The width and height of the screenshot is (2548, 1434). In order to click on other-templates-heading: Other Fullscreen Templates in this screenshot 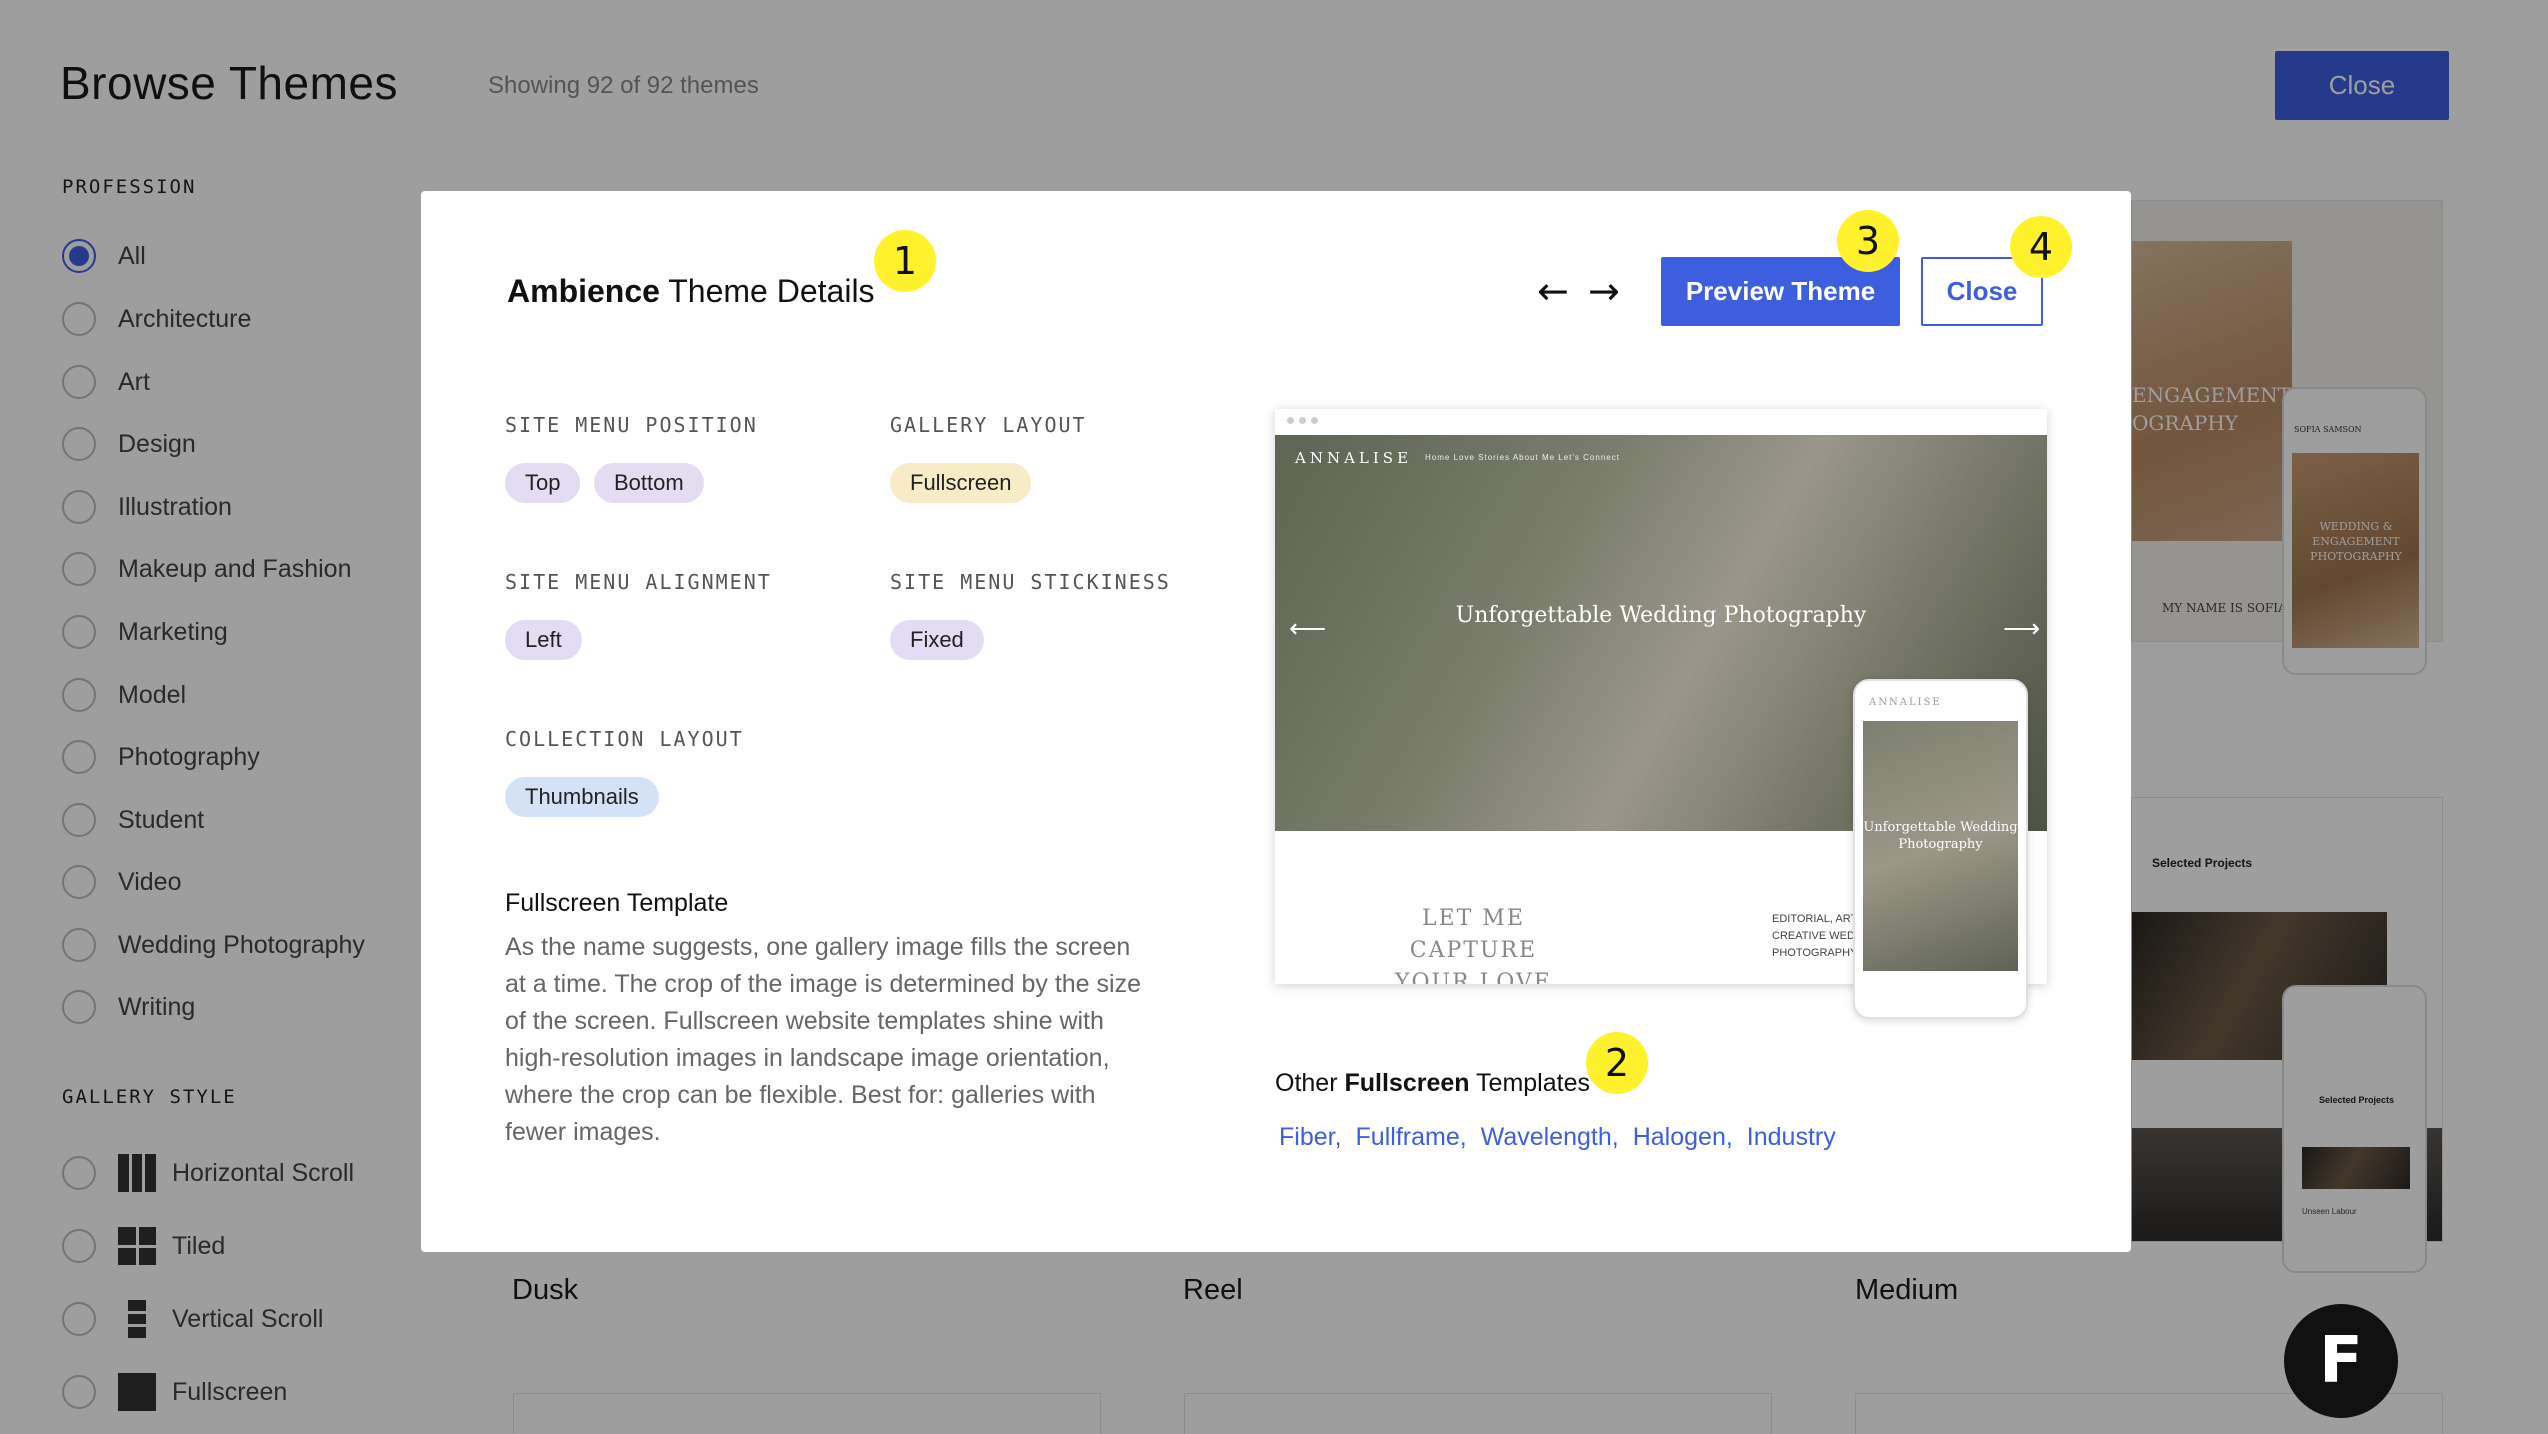, I will do `click(1432, 1083)`.